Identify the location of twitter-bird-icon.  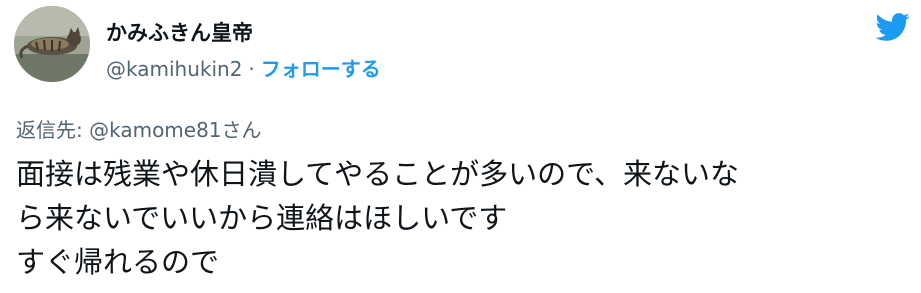
(892, 27).